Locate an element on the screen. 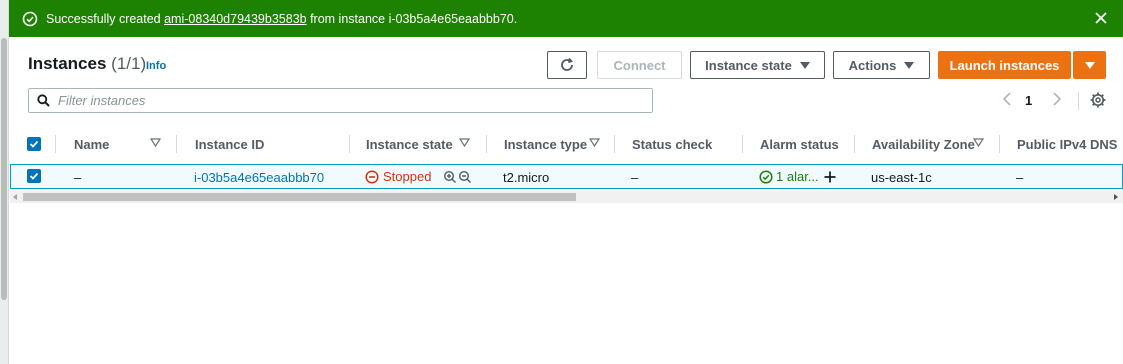 The height and width of the screenshot is (364, 1123). info-link: Info is located at coordinates (156, 66).